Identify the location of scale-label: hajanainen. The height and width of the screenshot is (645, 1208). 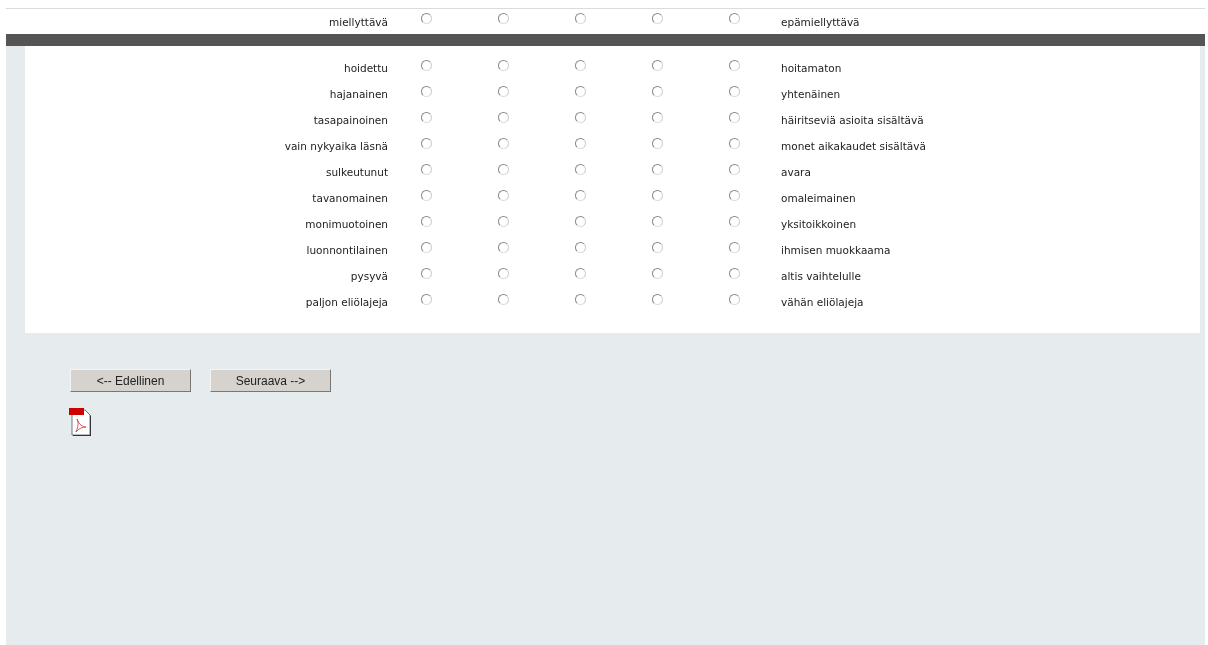
(358, 94).